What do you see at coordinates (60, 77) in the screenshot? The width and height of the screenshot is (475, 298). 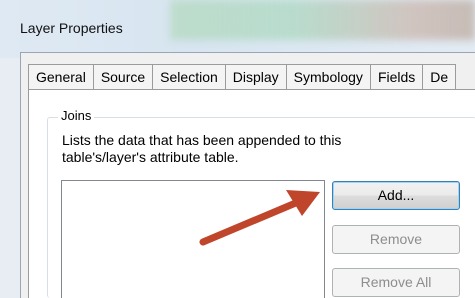 I see `tab-general: General` at bounding box center [60, 77].